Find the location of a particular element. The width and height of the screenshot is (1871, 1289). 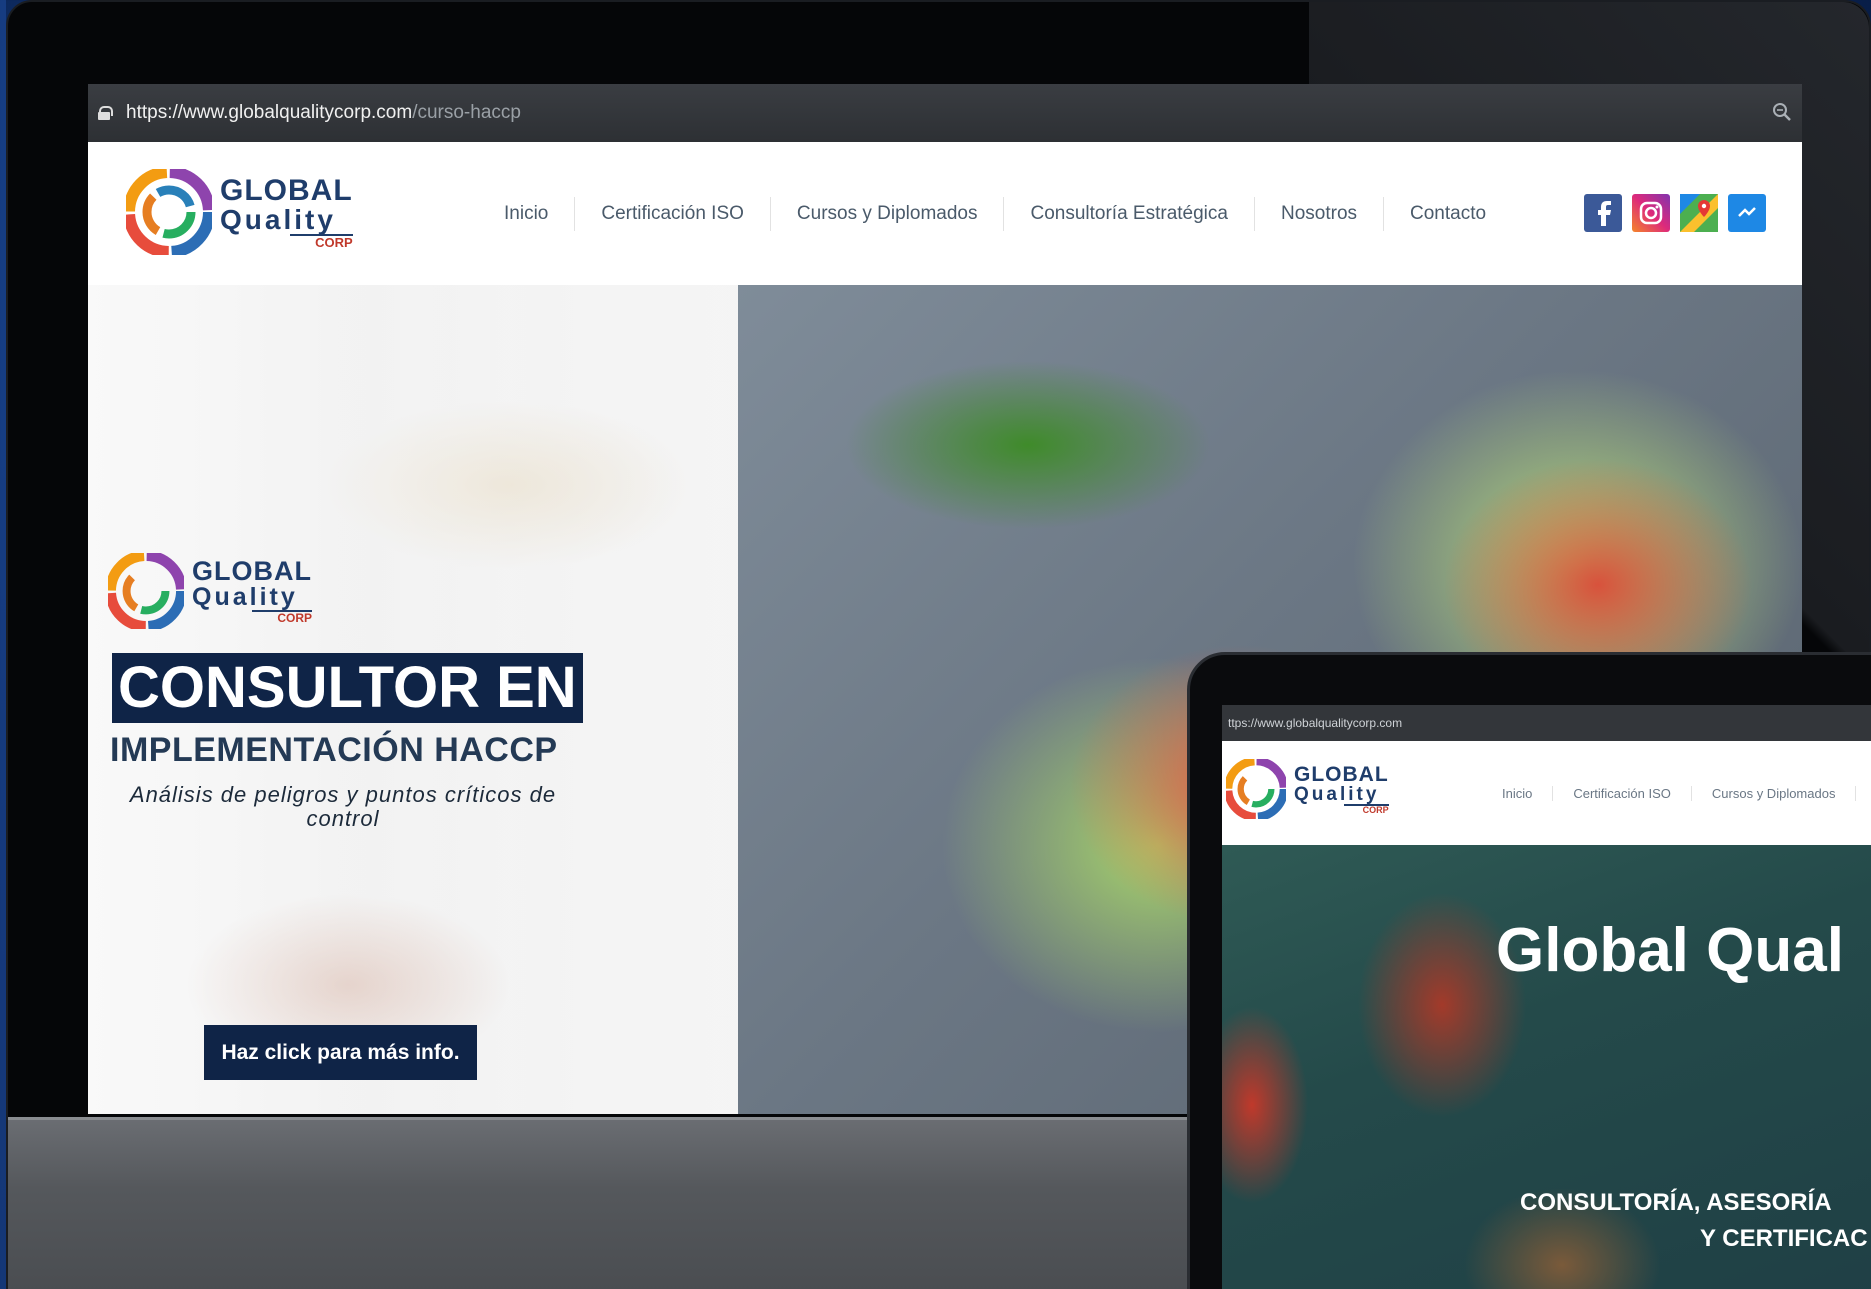

logo-line3: CORP is located at coordinates (321, 241).